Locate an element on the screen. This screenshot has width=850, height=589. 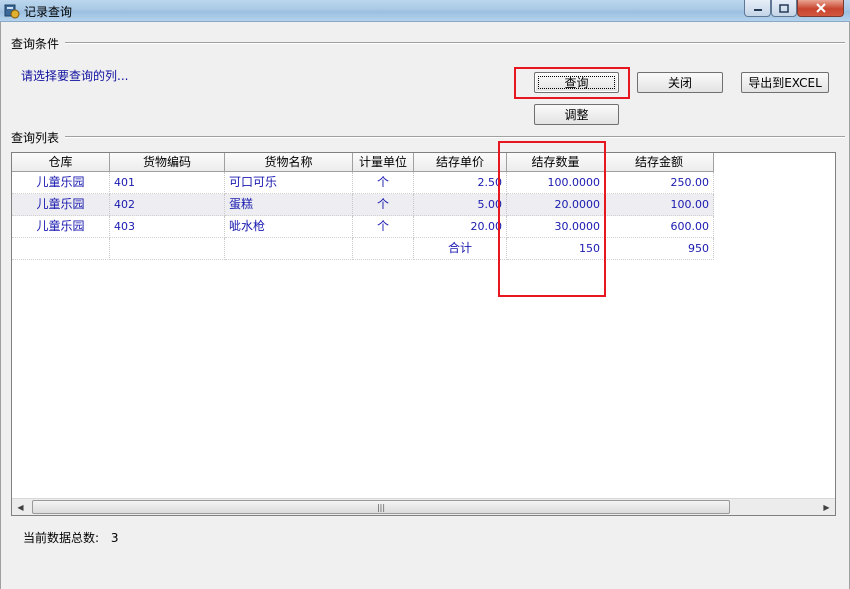
app-icon is located at coordinates (12, 11).